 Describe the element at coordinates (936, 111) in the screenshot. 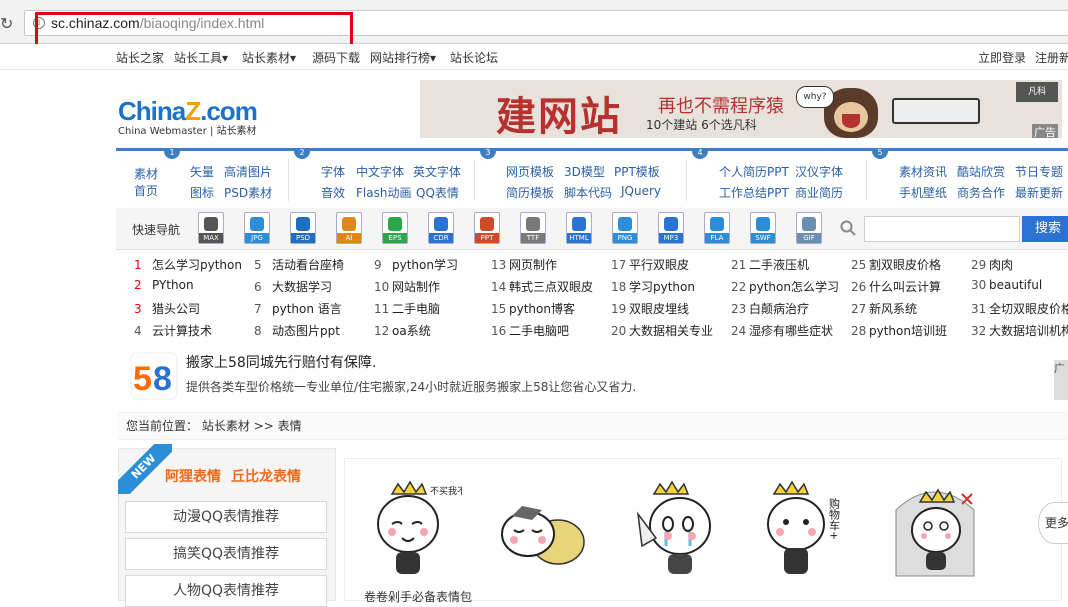

I see `banner-button` at that location.